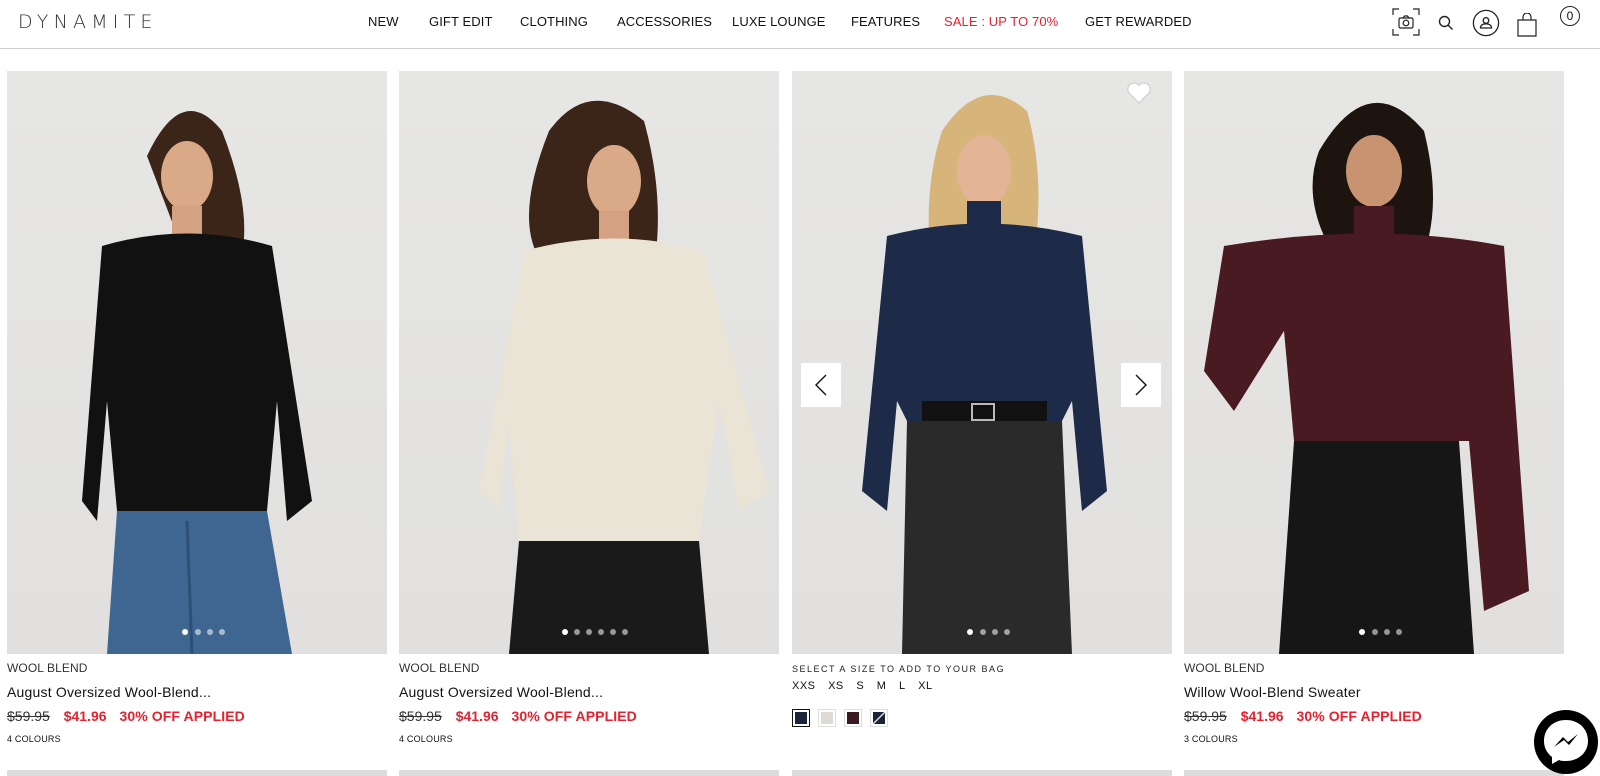  Describe the element at coordinates (860, 686) in the screenshot. I see `size-option: S` at that location.